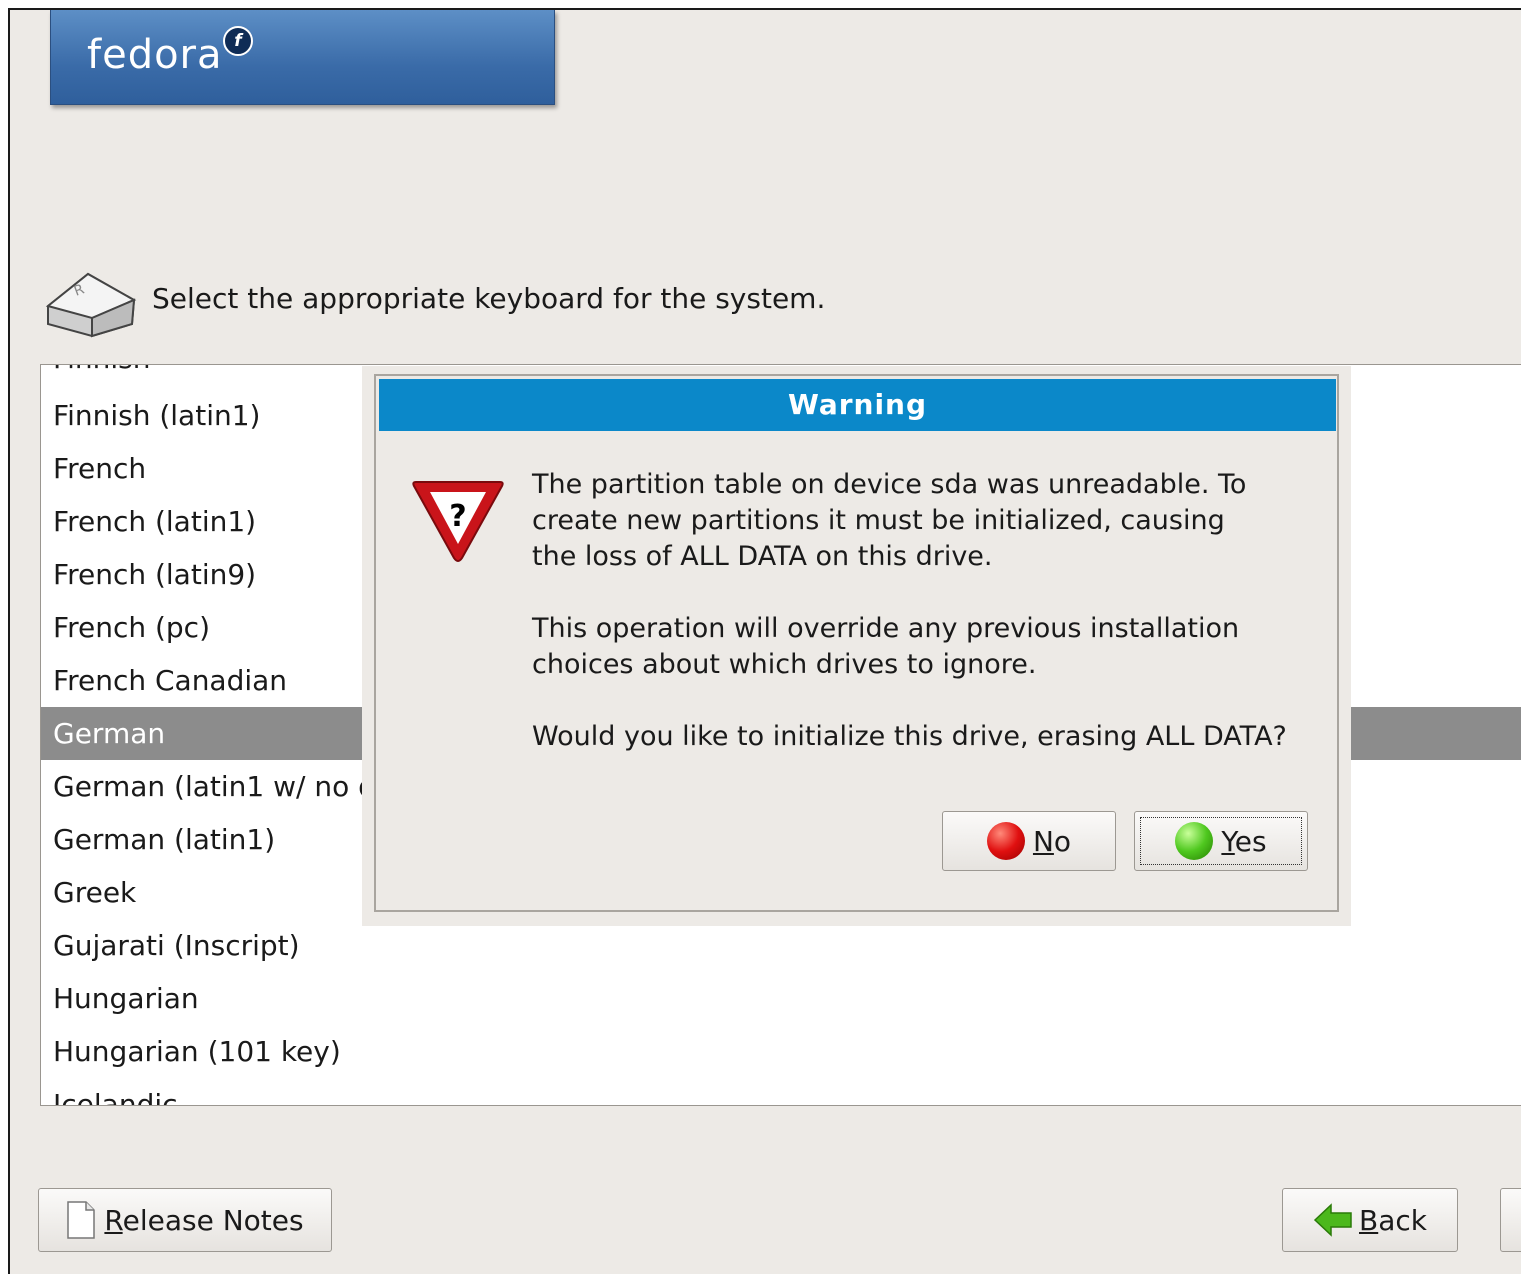 The width and height of the screenshot is (1521, 1274). Describe the element at coordinates (81, 1220) in the screenshot. I see `document-icon` at that location.